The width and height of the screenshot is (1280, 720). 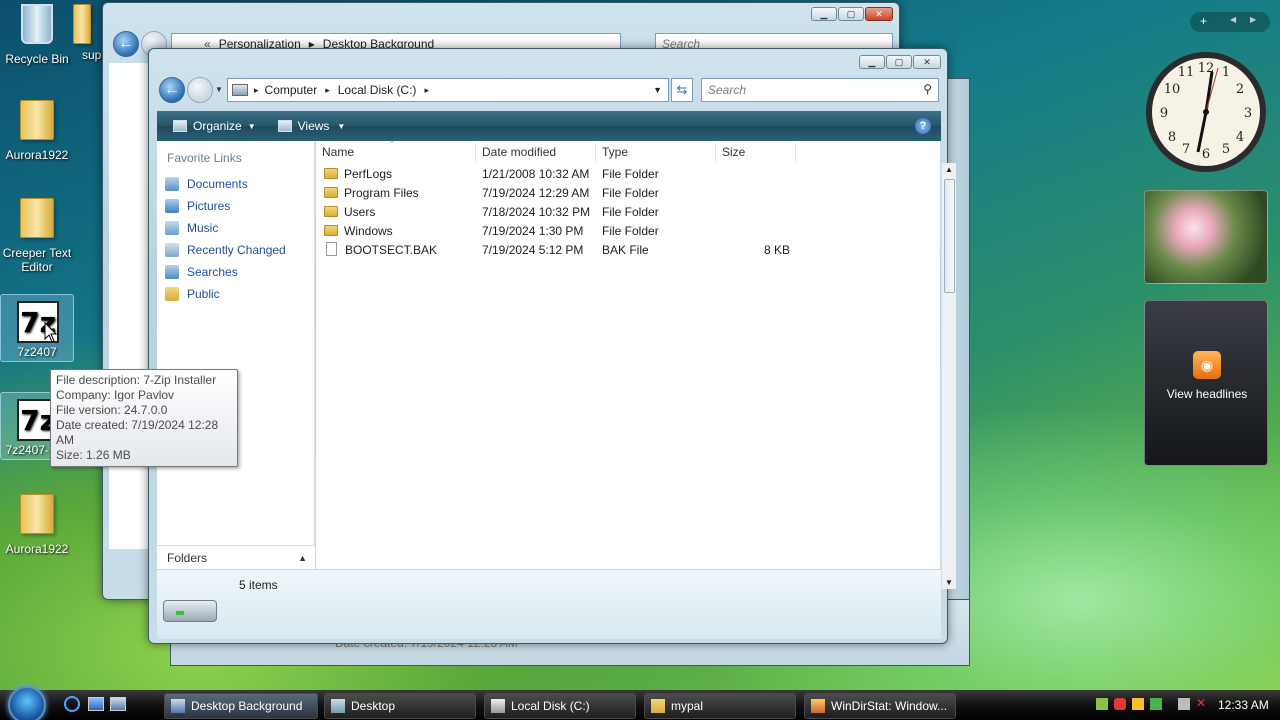 What do you see at coordinates (949, 582) in the screenshot?
I see `scroll-down-arrow-icon: ▼` at bounding box center [949, 582].